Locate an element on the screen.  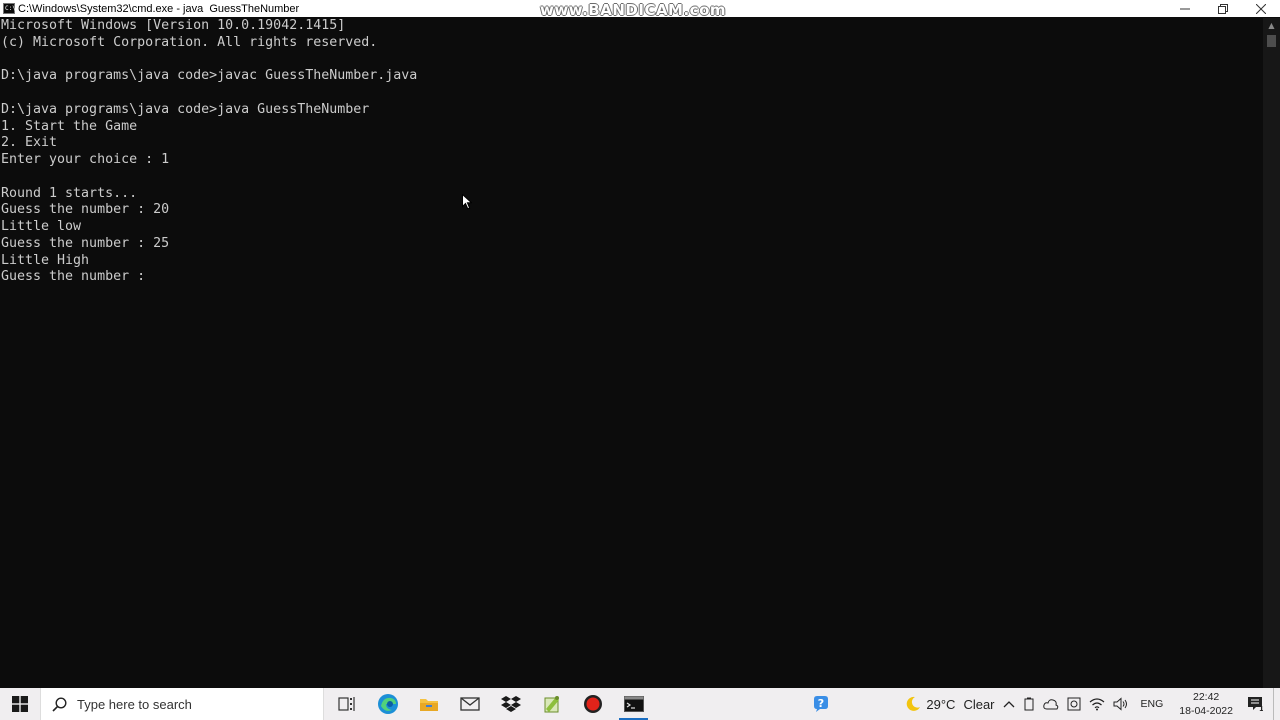
notepad-plus-button is located at coordinates (551, 704).